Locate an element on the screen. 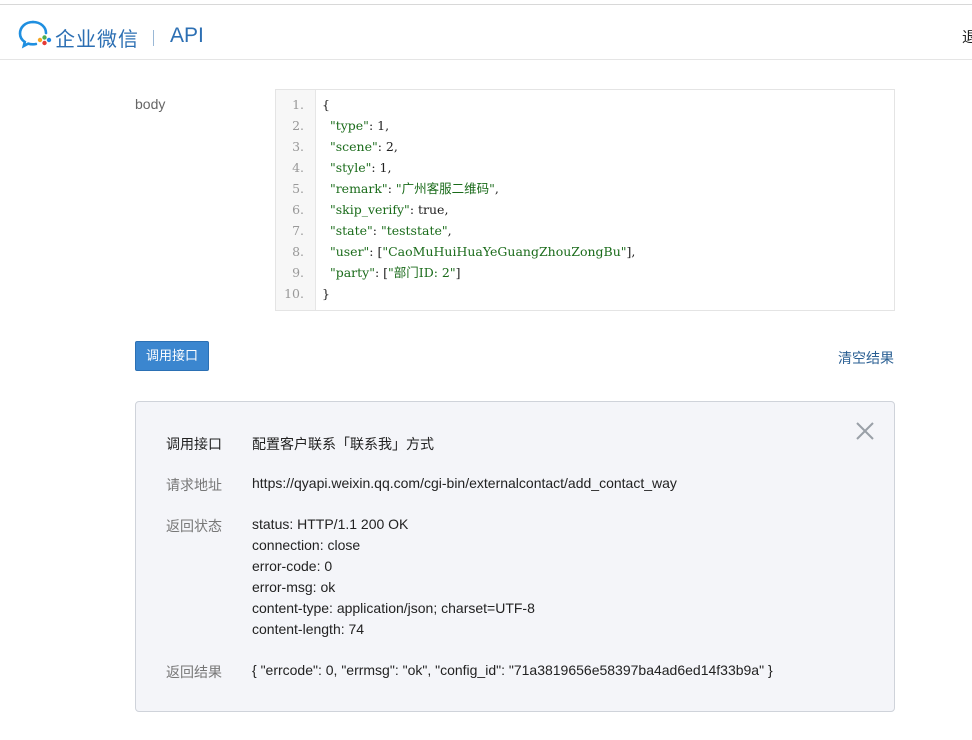 This screenshot has width=972, height=740. body-label: body is located at coordinates (150, 104).